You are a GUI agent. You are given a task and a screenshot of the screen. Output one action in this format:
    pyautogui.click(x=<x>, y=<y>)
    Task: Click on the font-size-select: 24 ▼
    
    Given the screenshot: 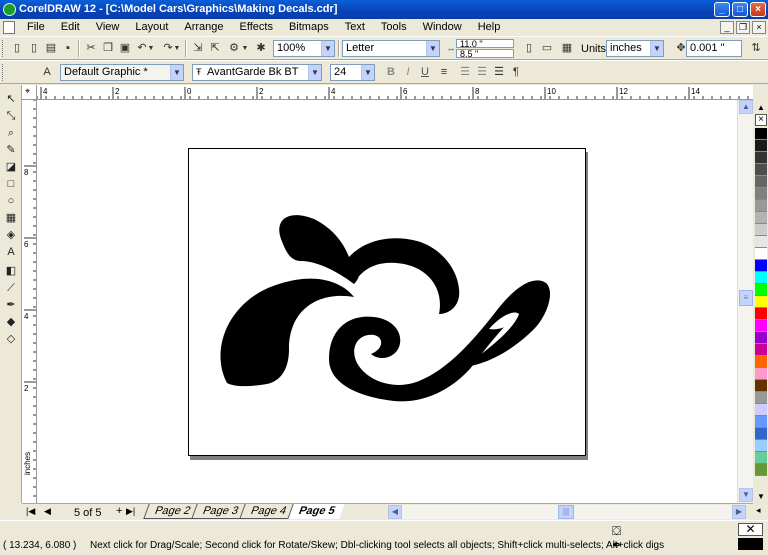 What is the action you would take?
    pyautogui.click(x=352, y=72)
    